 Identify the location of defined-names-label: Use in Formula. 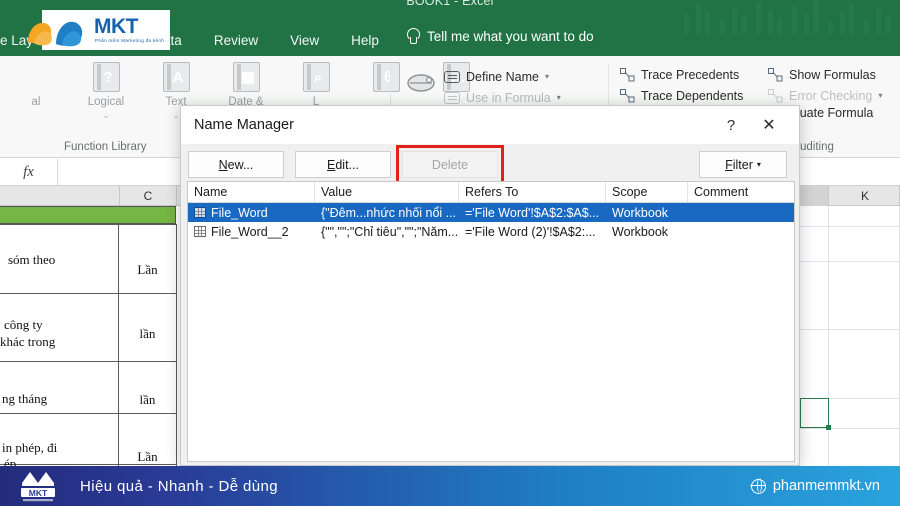
(508, 97).